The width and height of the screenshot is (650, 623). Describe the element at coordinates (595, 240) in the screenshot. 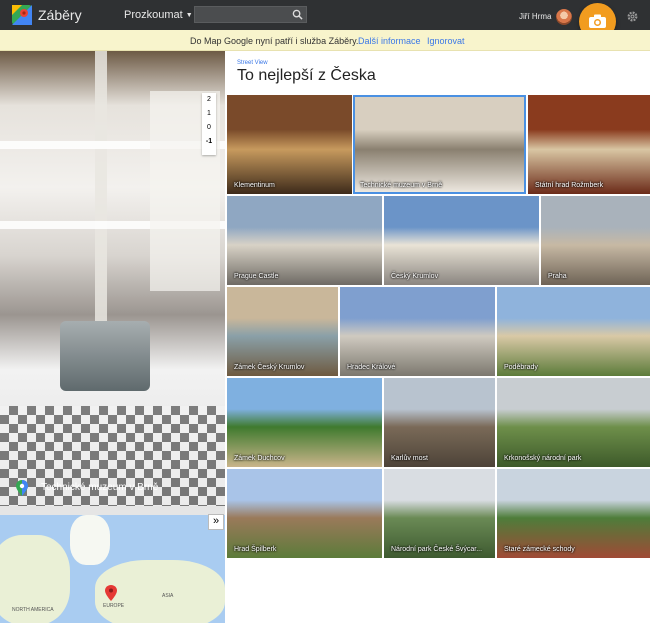

I see `photo-tile: Praha` at that location.